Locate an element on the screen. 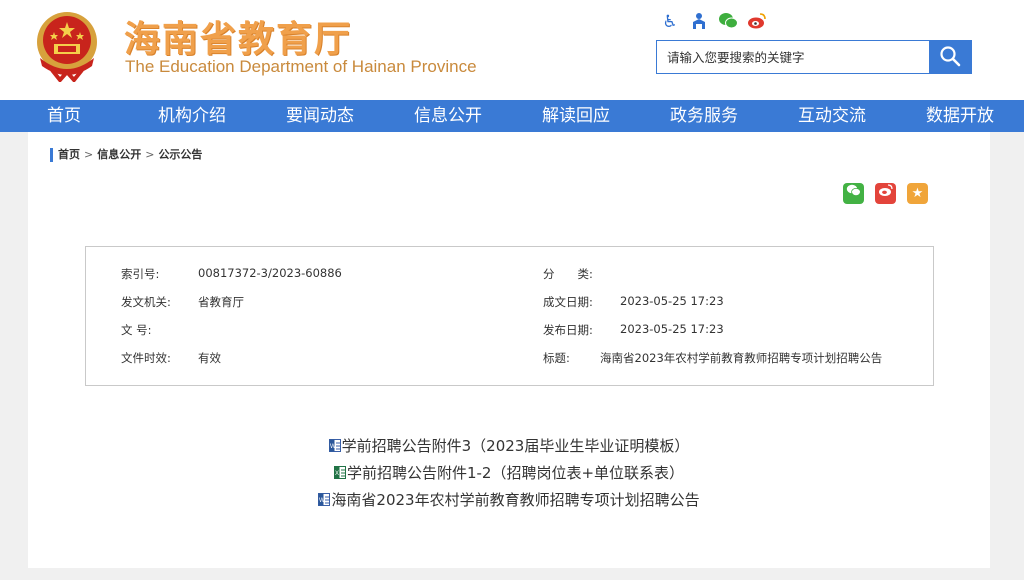 This screenshot has width=1024, height=580. accessibility-icon: ♿ is located at coordinates (670, 22).